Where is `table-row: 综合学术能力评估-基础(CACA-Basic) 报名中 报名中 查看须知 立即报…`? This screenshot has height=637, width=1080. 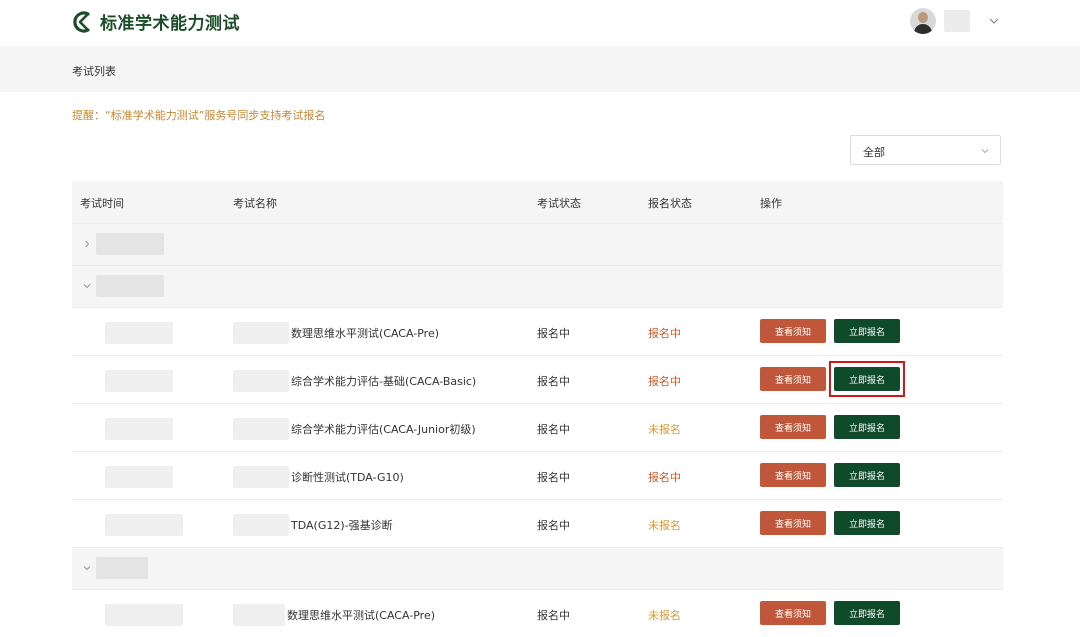
table-row: 综合学术能力评估-基础(CACA-Basic) 报名中 报名中 查看须知 立即报… is located at coordinates (537, 379).